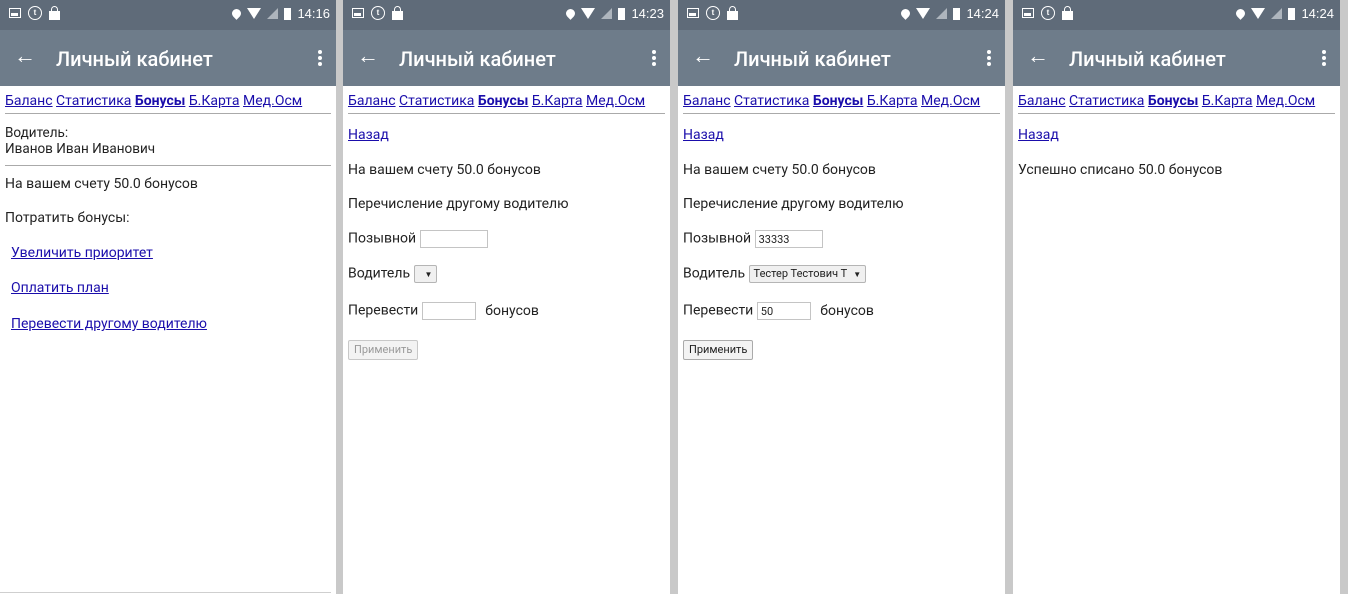 The image size is (1348, 594). What do you see at coordinates (783, 311) in the screenshot?
I see `amount-input: 50` at bounding box center [783, 311].